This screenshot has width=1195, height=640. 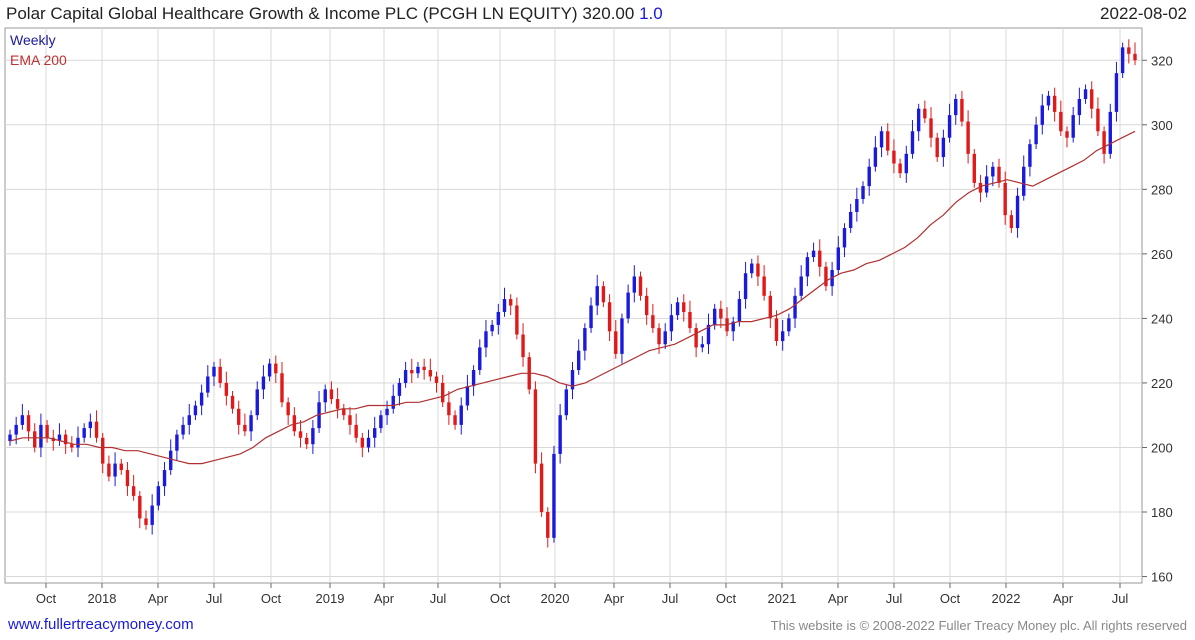 I want to click on y-tick-label: 240, so click(x=1162, y=318).